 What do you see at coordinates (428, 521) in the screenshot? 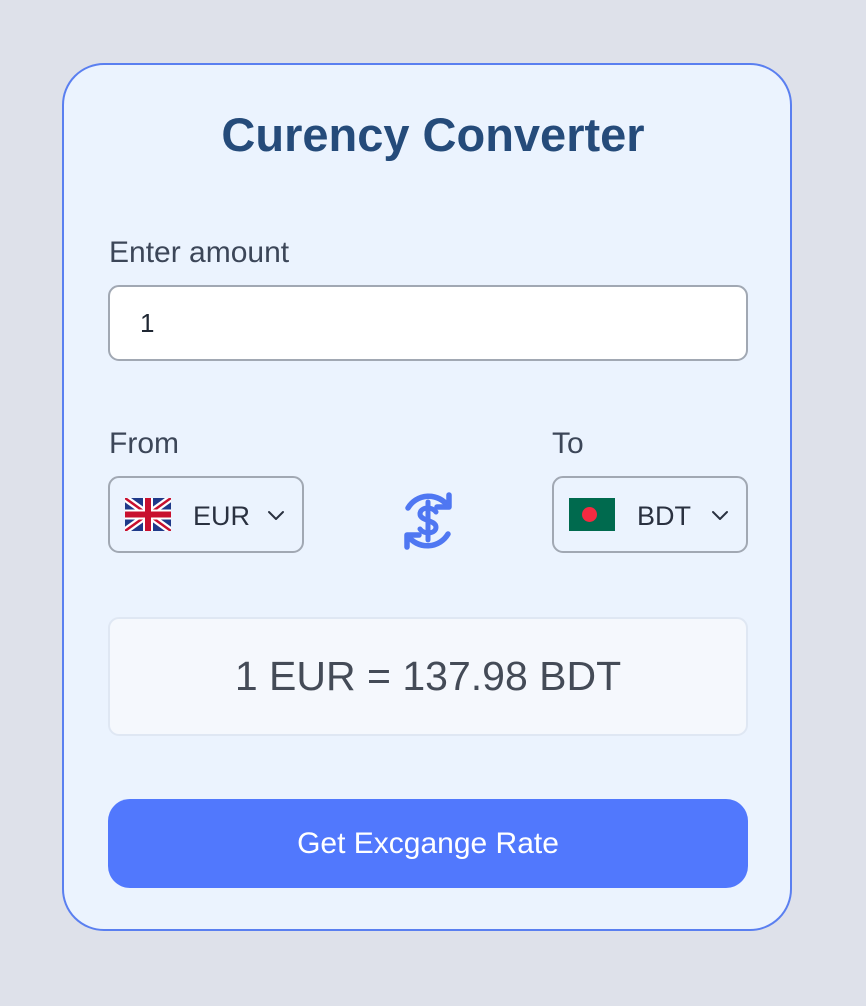
I see `currency-exchange-icon` at bounding box center [428, 521].